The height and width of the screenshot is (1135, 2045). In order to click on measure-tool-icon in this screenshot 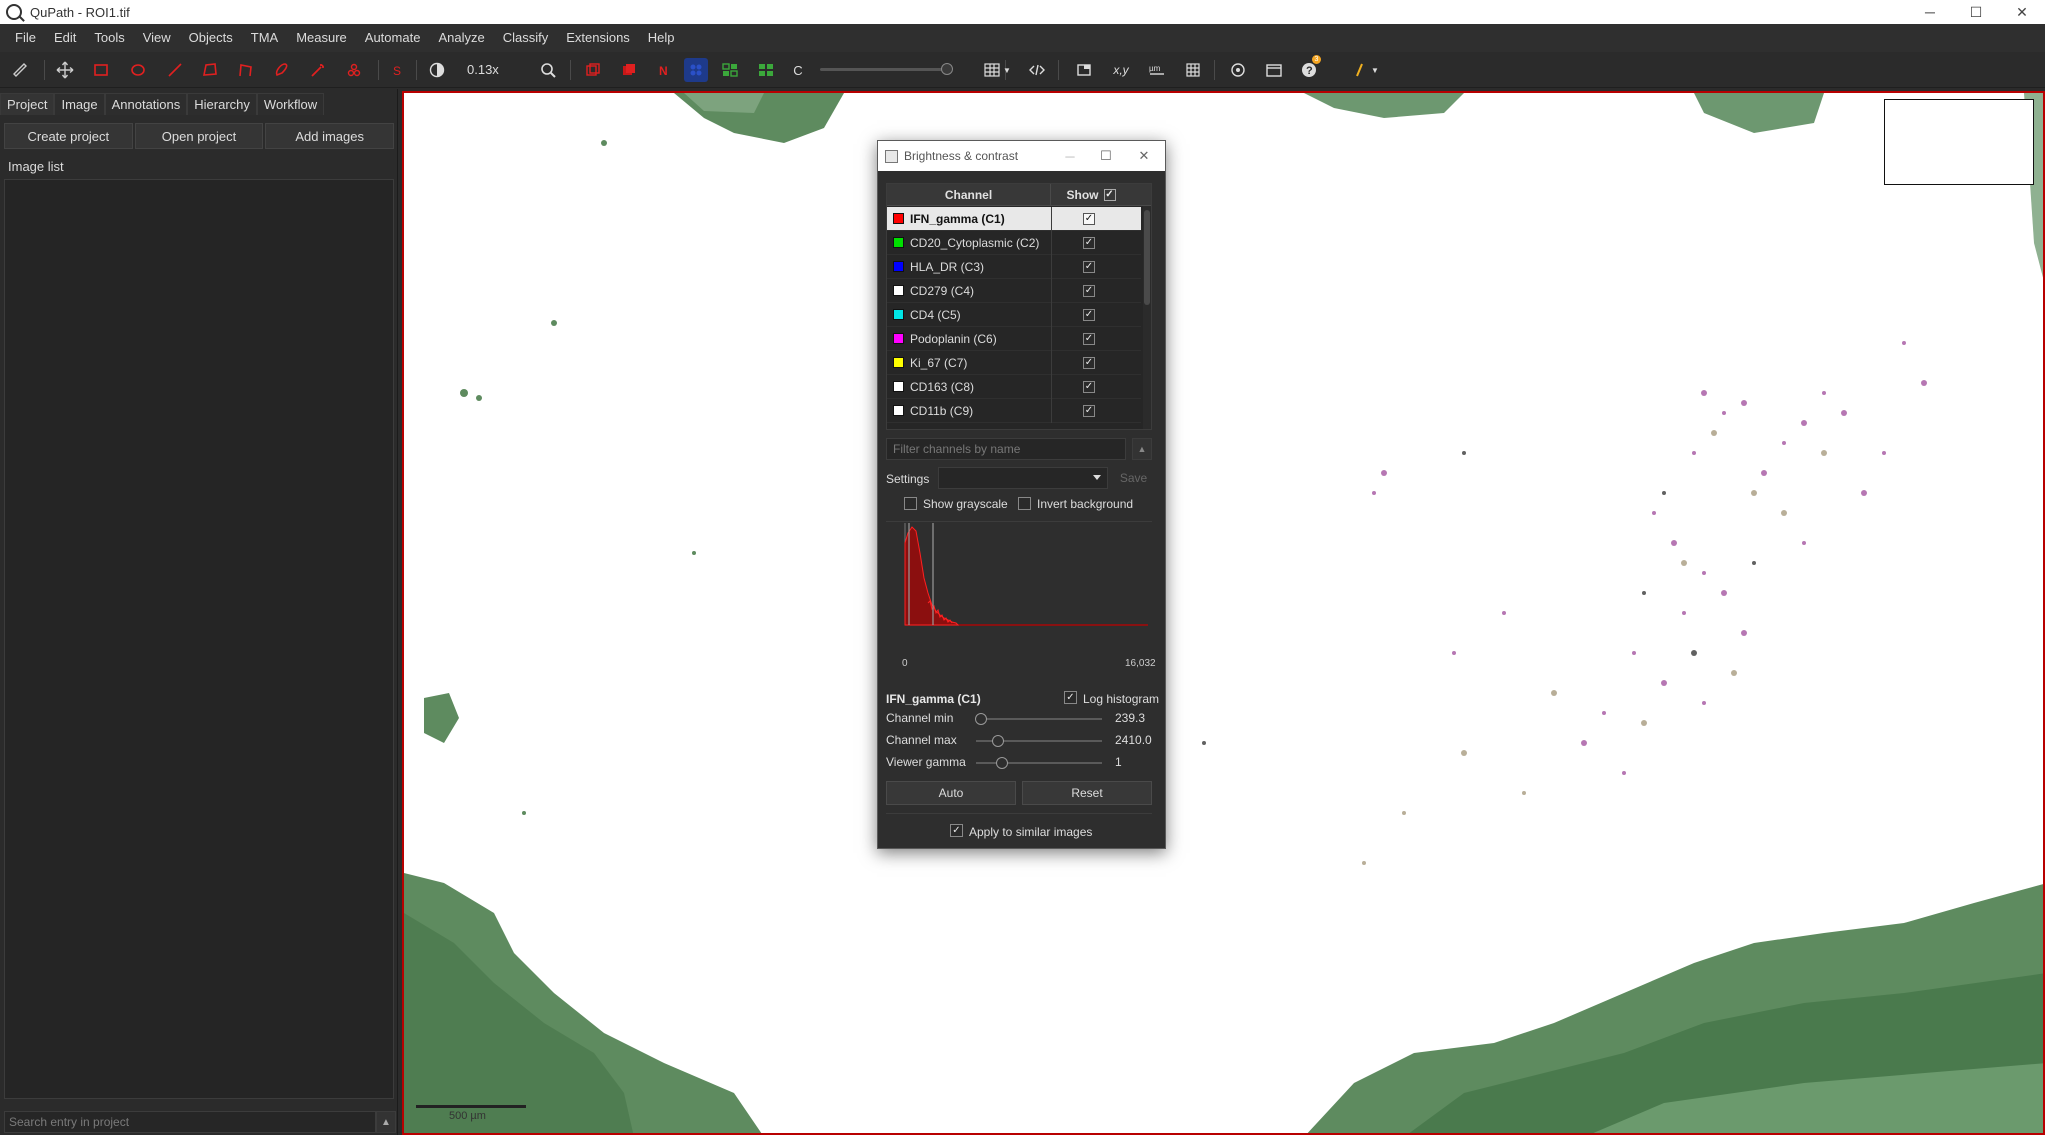, I will do `click(20, 70)`.